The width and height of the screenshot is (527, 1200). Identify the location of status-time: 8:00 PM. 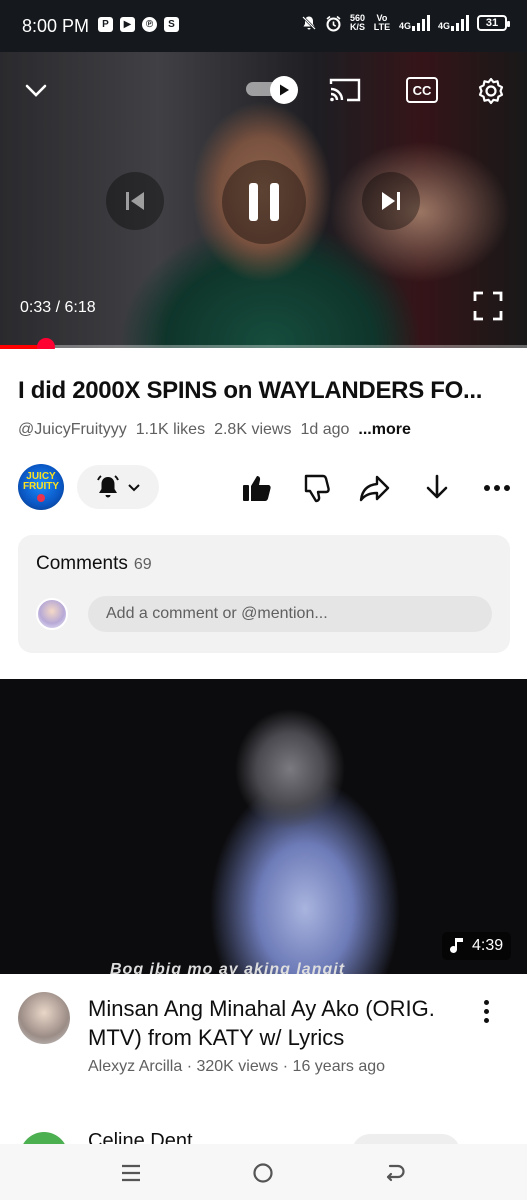
(56, 26).